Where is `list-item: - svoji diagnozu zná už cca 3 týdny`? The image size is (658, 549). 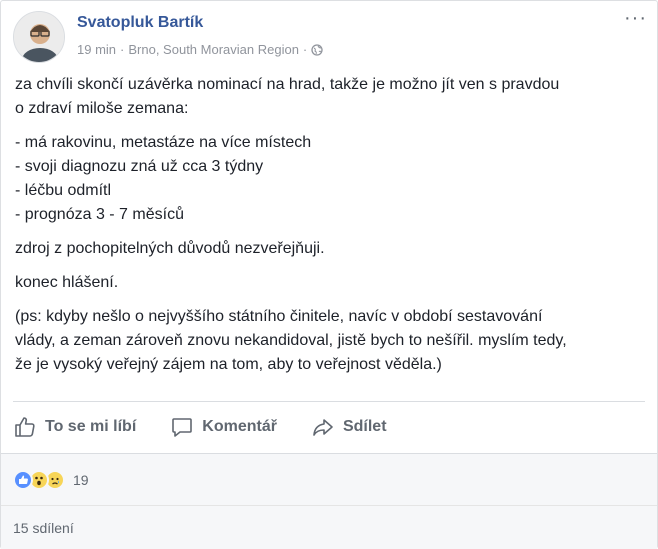 list-item: - svoji diagnozu zná už cca 3 týdny is located at coordinates (139, 166).